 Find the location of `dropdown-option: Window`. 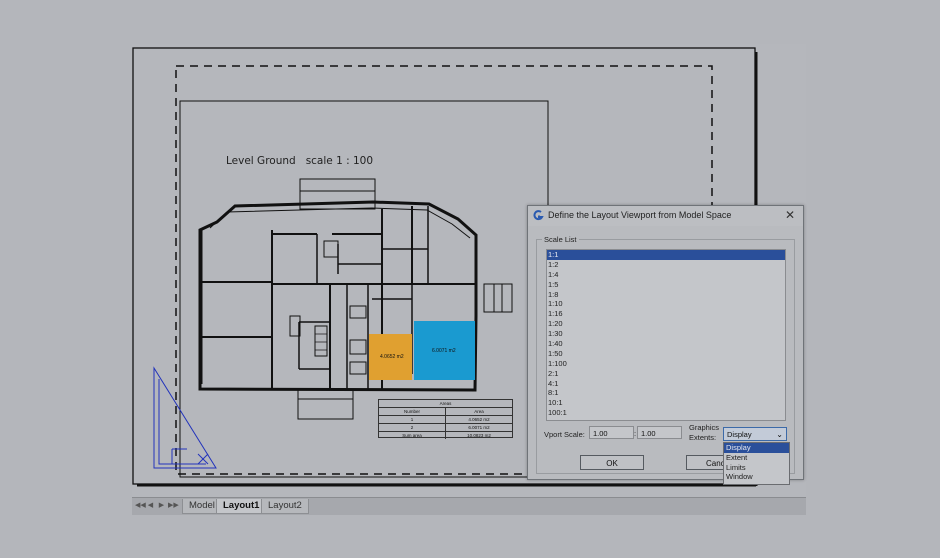

dropdown-option: Window is located at coordinates (756, 477).